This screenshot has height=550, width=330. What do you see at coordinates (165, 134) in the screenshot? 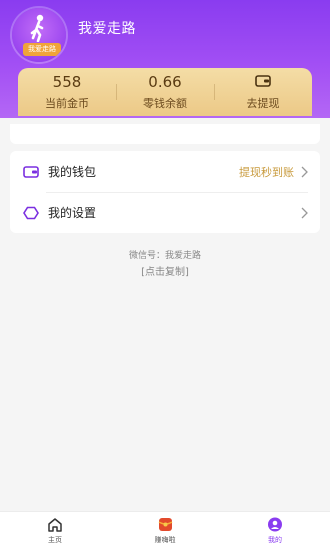
I see `info-card` at bounding box center [165, 134].